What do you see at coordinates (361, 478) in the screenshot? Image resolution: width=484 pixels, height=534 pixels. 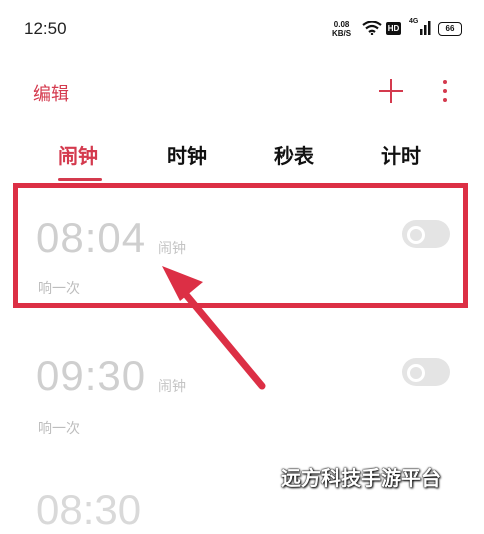 I see `watermark-text: 远方科技手游平台` at bounding box center [361, 478].